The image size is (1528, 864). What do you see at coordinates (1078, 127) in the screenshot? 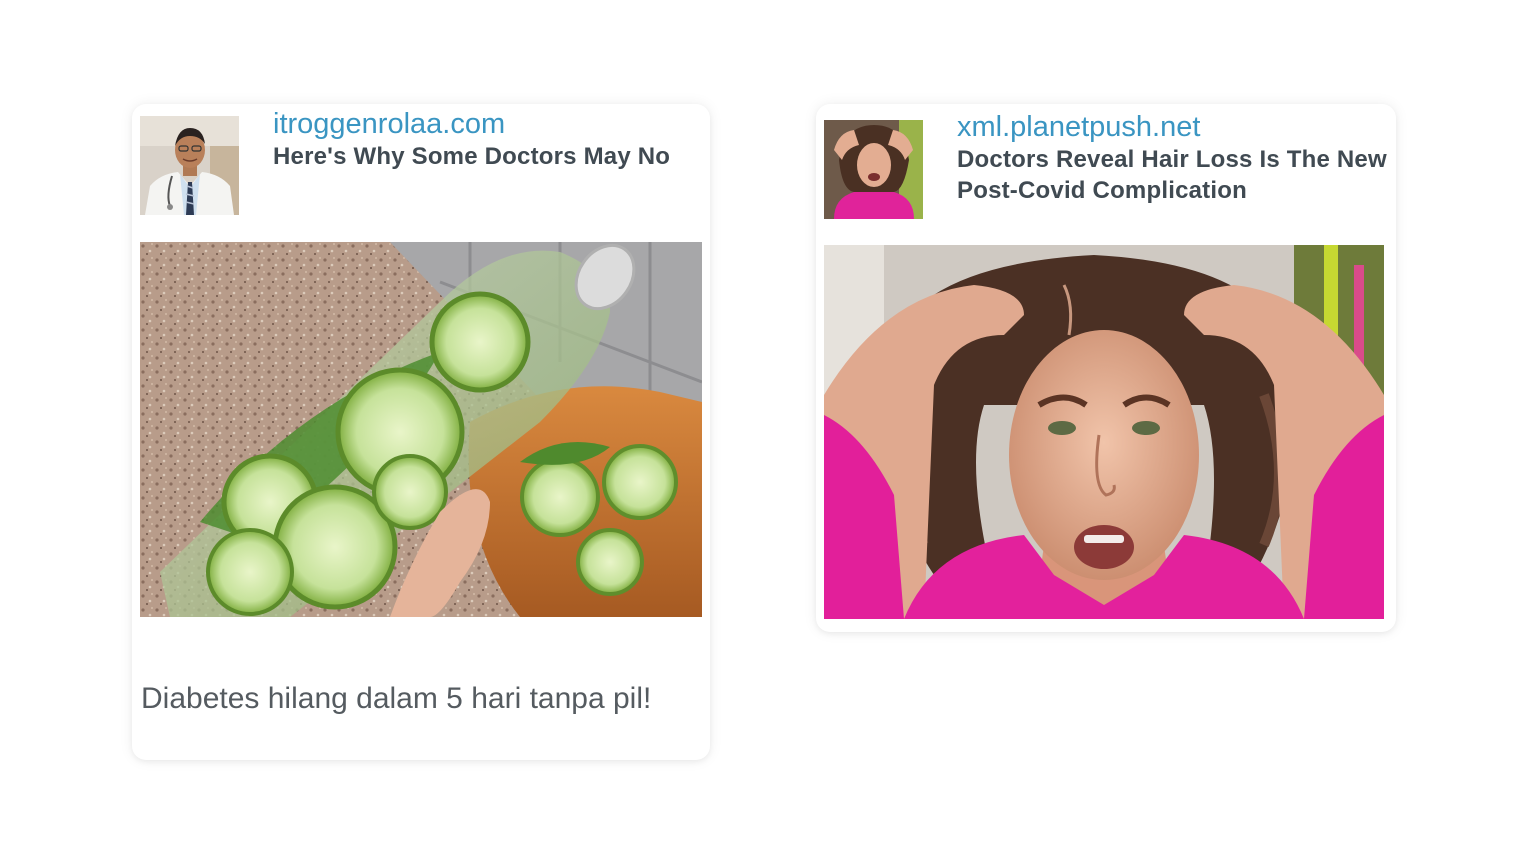
I see `ad-source-link: xml.planetpush.net` at bounding box center [1078, 127].